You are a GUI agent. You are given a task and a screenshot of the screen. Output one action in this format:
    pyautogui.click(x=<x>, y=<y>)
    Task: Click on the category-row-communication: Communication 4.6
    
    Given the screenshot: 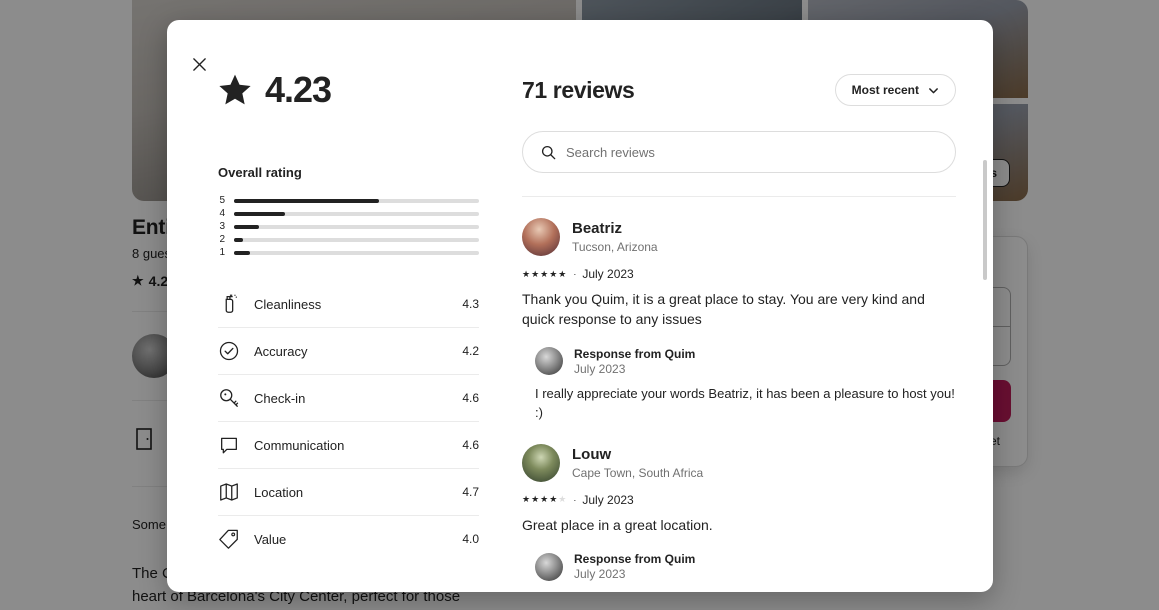 What is the action you would take?
    pyautogui.click(x=348, y=444)
    